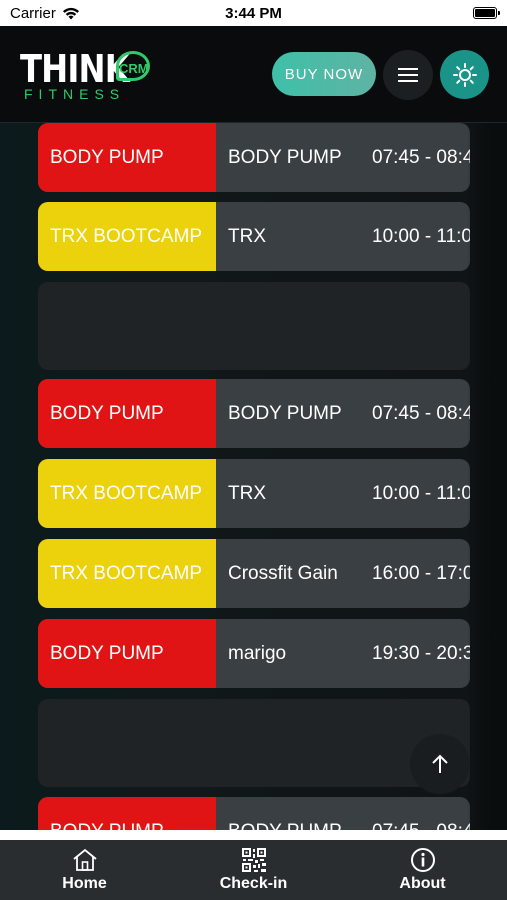 This screenshot has height=900, width=507. What do you see at coordinates (75, 69) in the screenshot?
I see `logo-think: THINK` at bounding box center [75, 69].